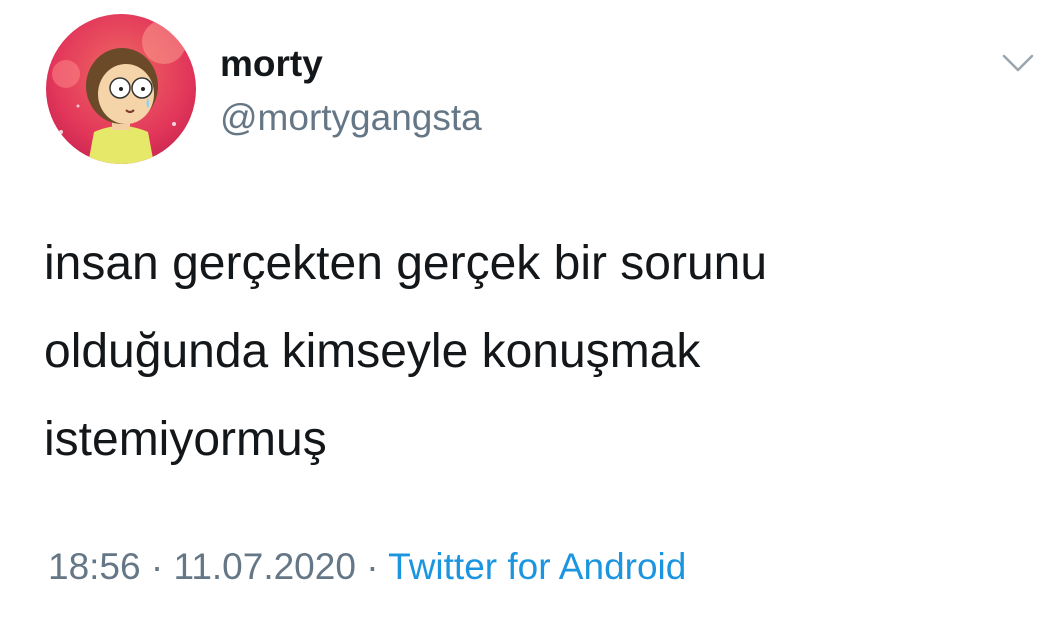  What do you see at coordinates (351, 118) in the screenshot?
I see `user-handle: @mortygangsta` at bounding box center [351, 118].